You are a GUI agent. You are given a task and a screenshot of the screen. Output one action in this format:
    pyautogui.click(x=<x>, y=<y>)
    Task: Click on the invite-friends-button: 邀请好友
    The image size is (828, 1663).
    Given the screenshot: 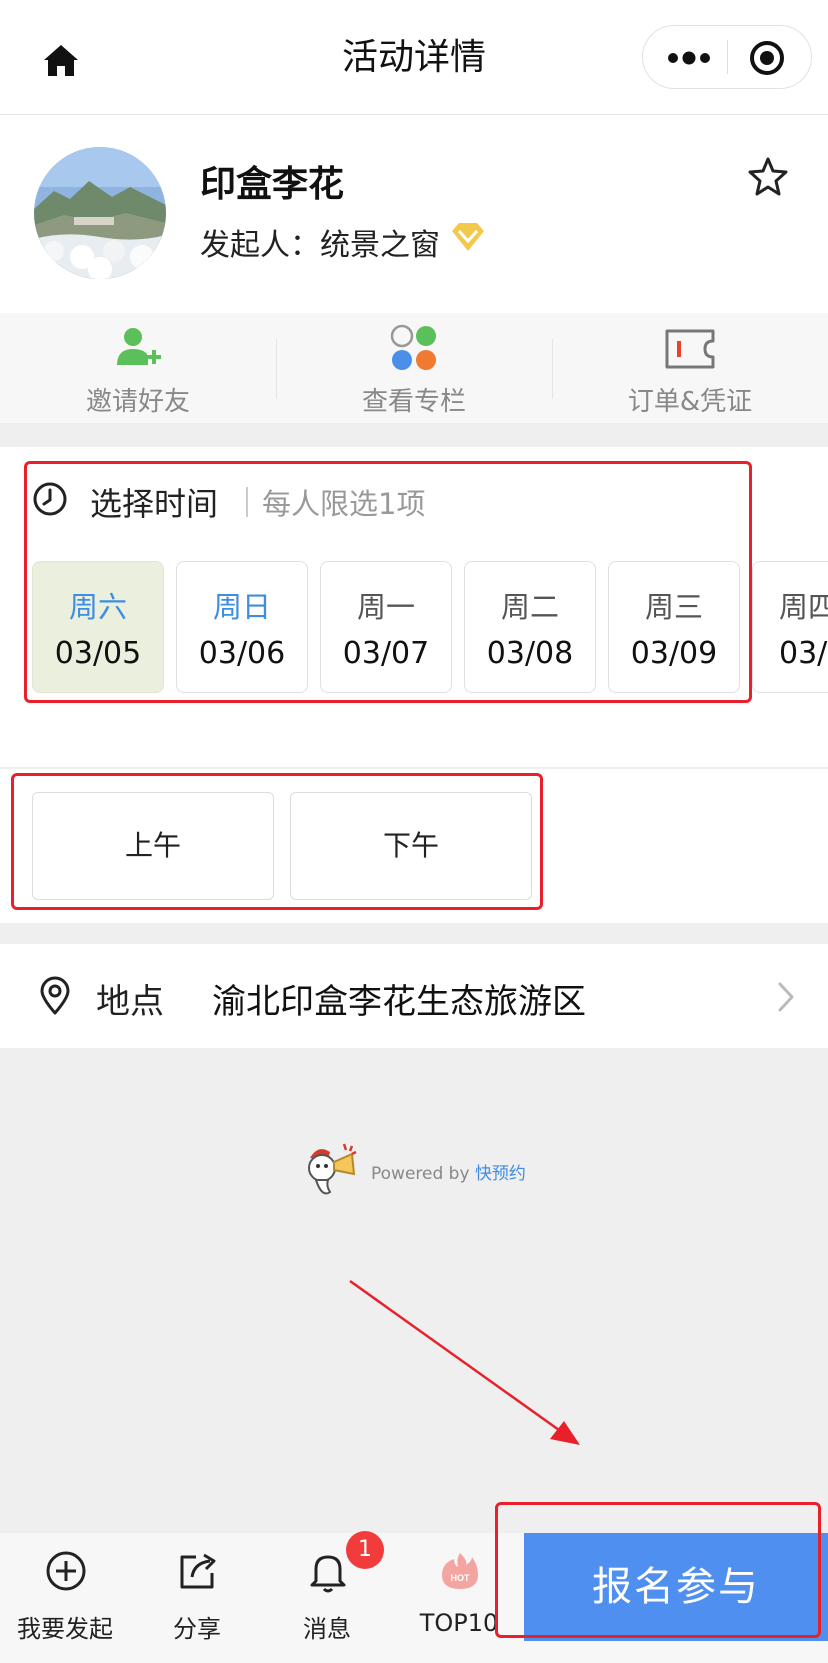 What is the action you would take?
    pyautogui.click(x=138, y=368)
    